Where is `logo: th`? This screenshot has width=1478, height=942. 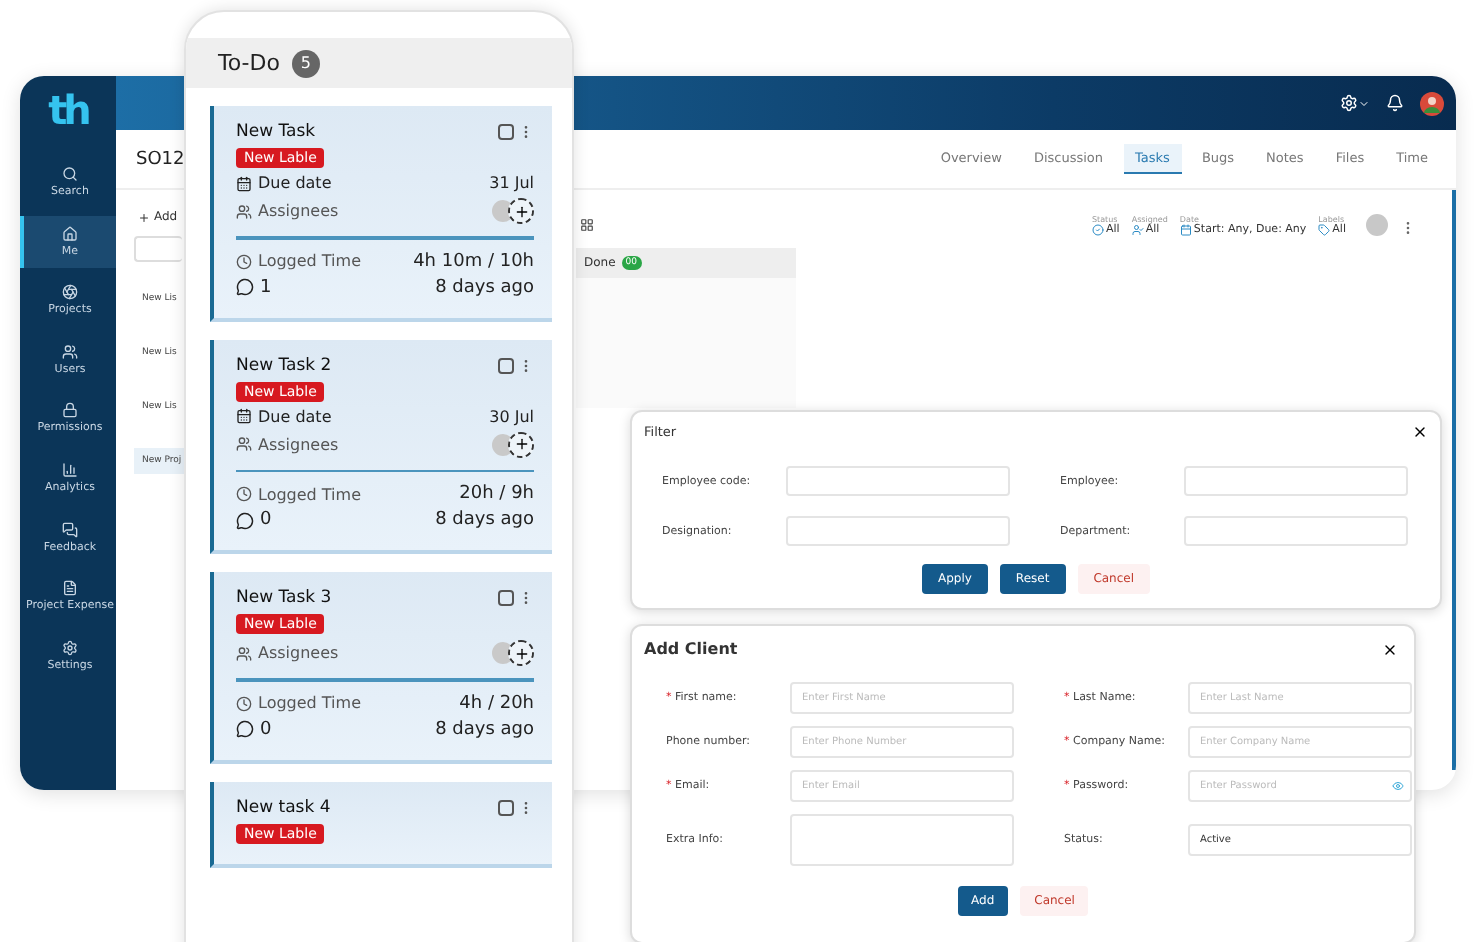 logo: th is located at coordinates (68, 111).